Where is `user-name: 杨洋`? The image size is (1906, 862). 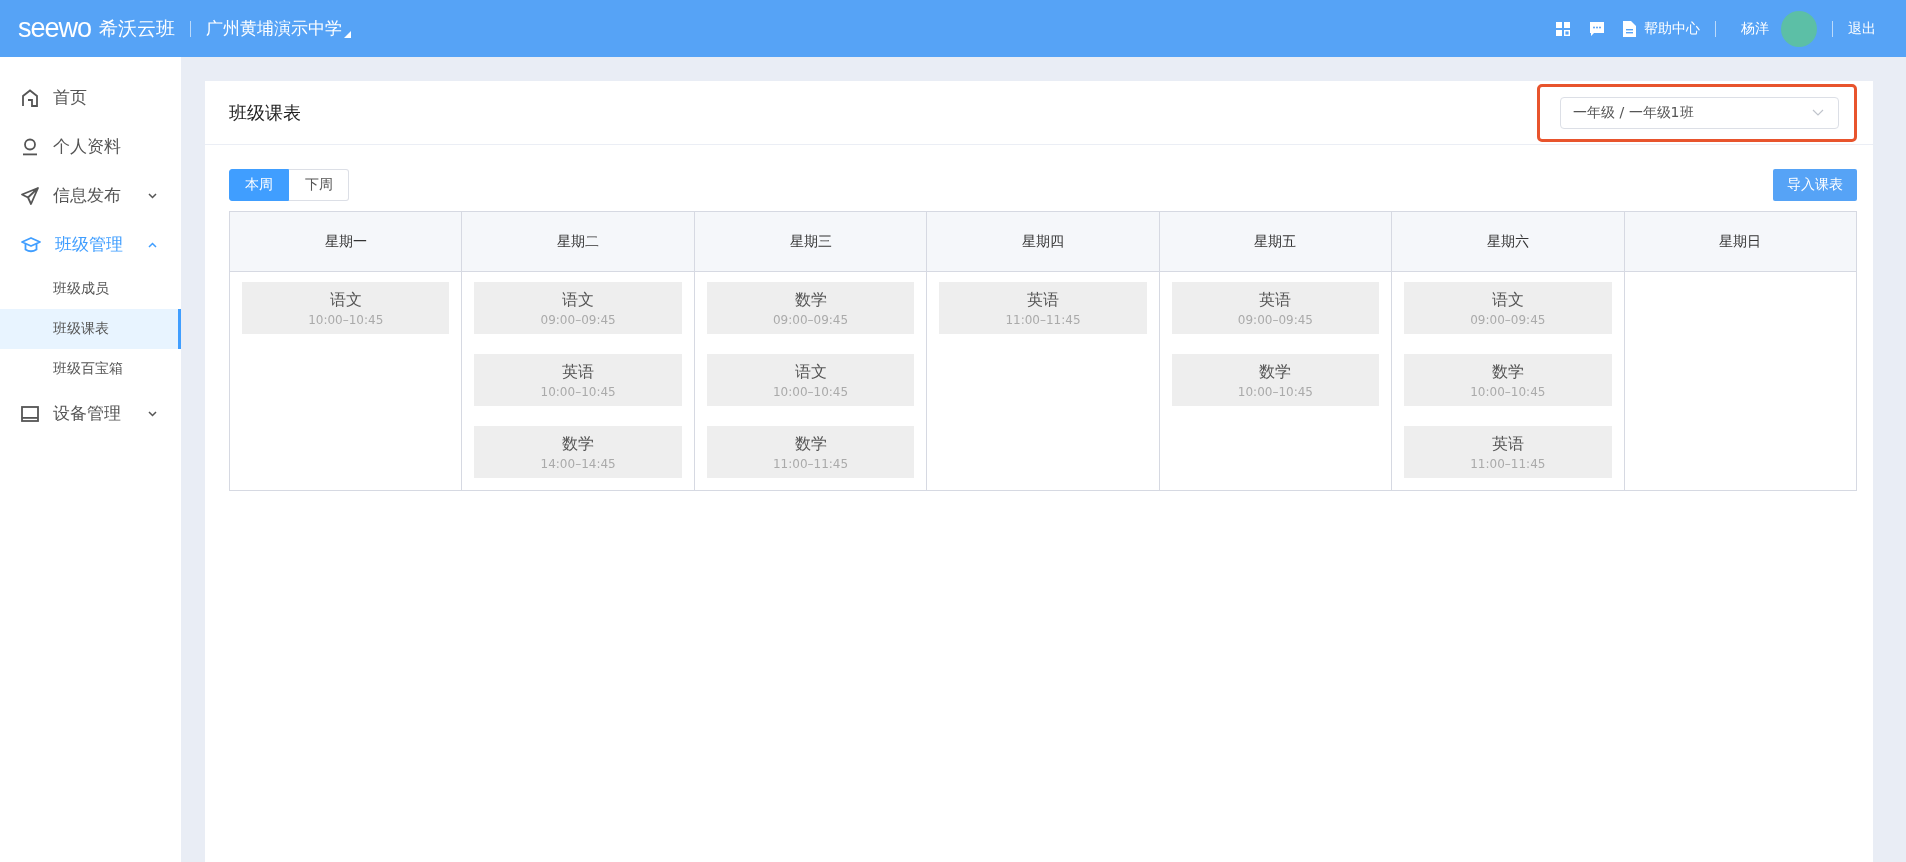 user-name: 杨洋 is located at coordinates (1755, 28).